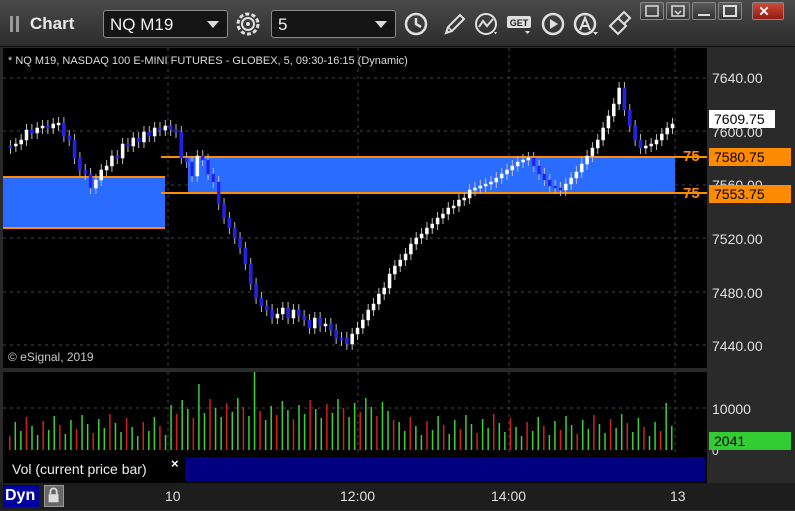 The image size is (795, 511). Describe the element at coordinates (737, 346) in the screenshot. I see `price-axis-label: 7440.00` at that location.